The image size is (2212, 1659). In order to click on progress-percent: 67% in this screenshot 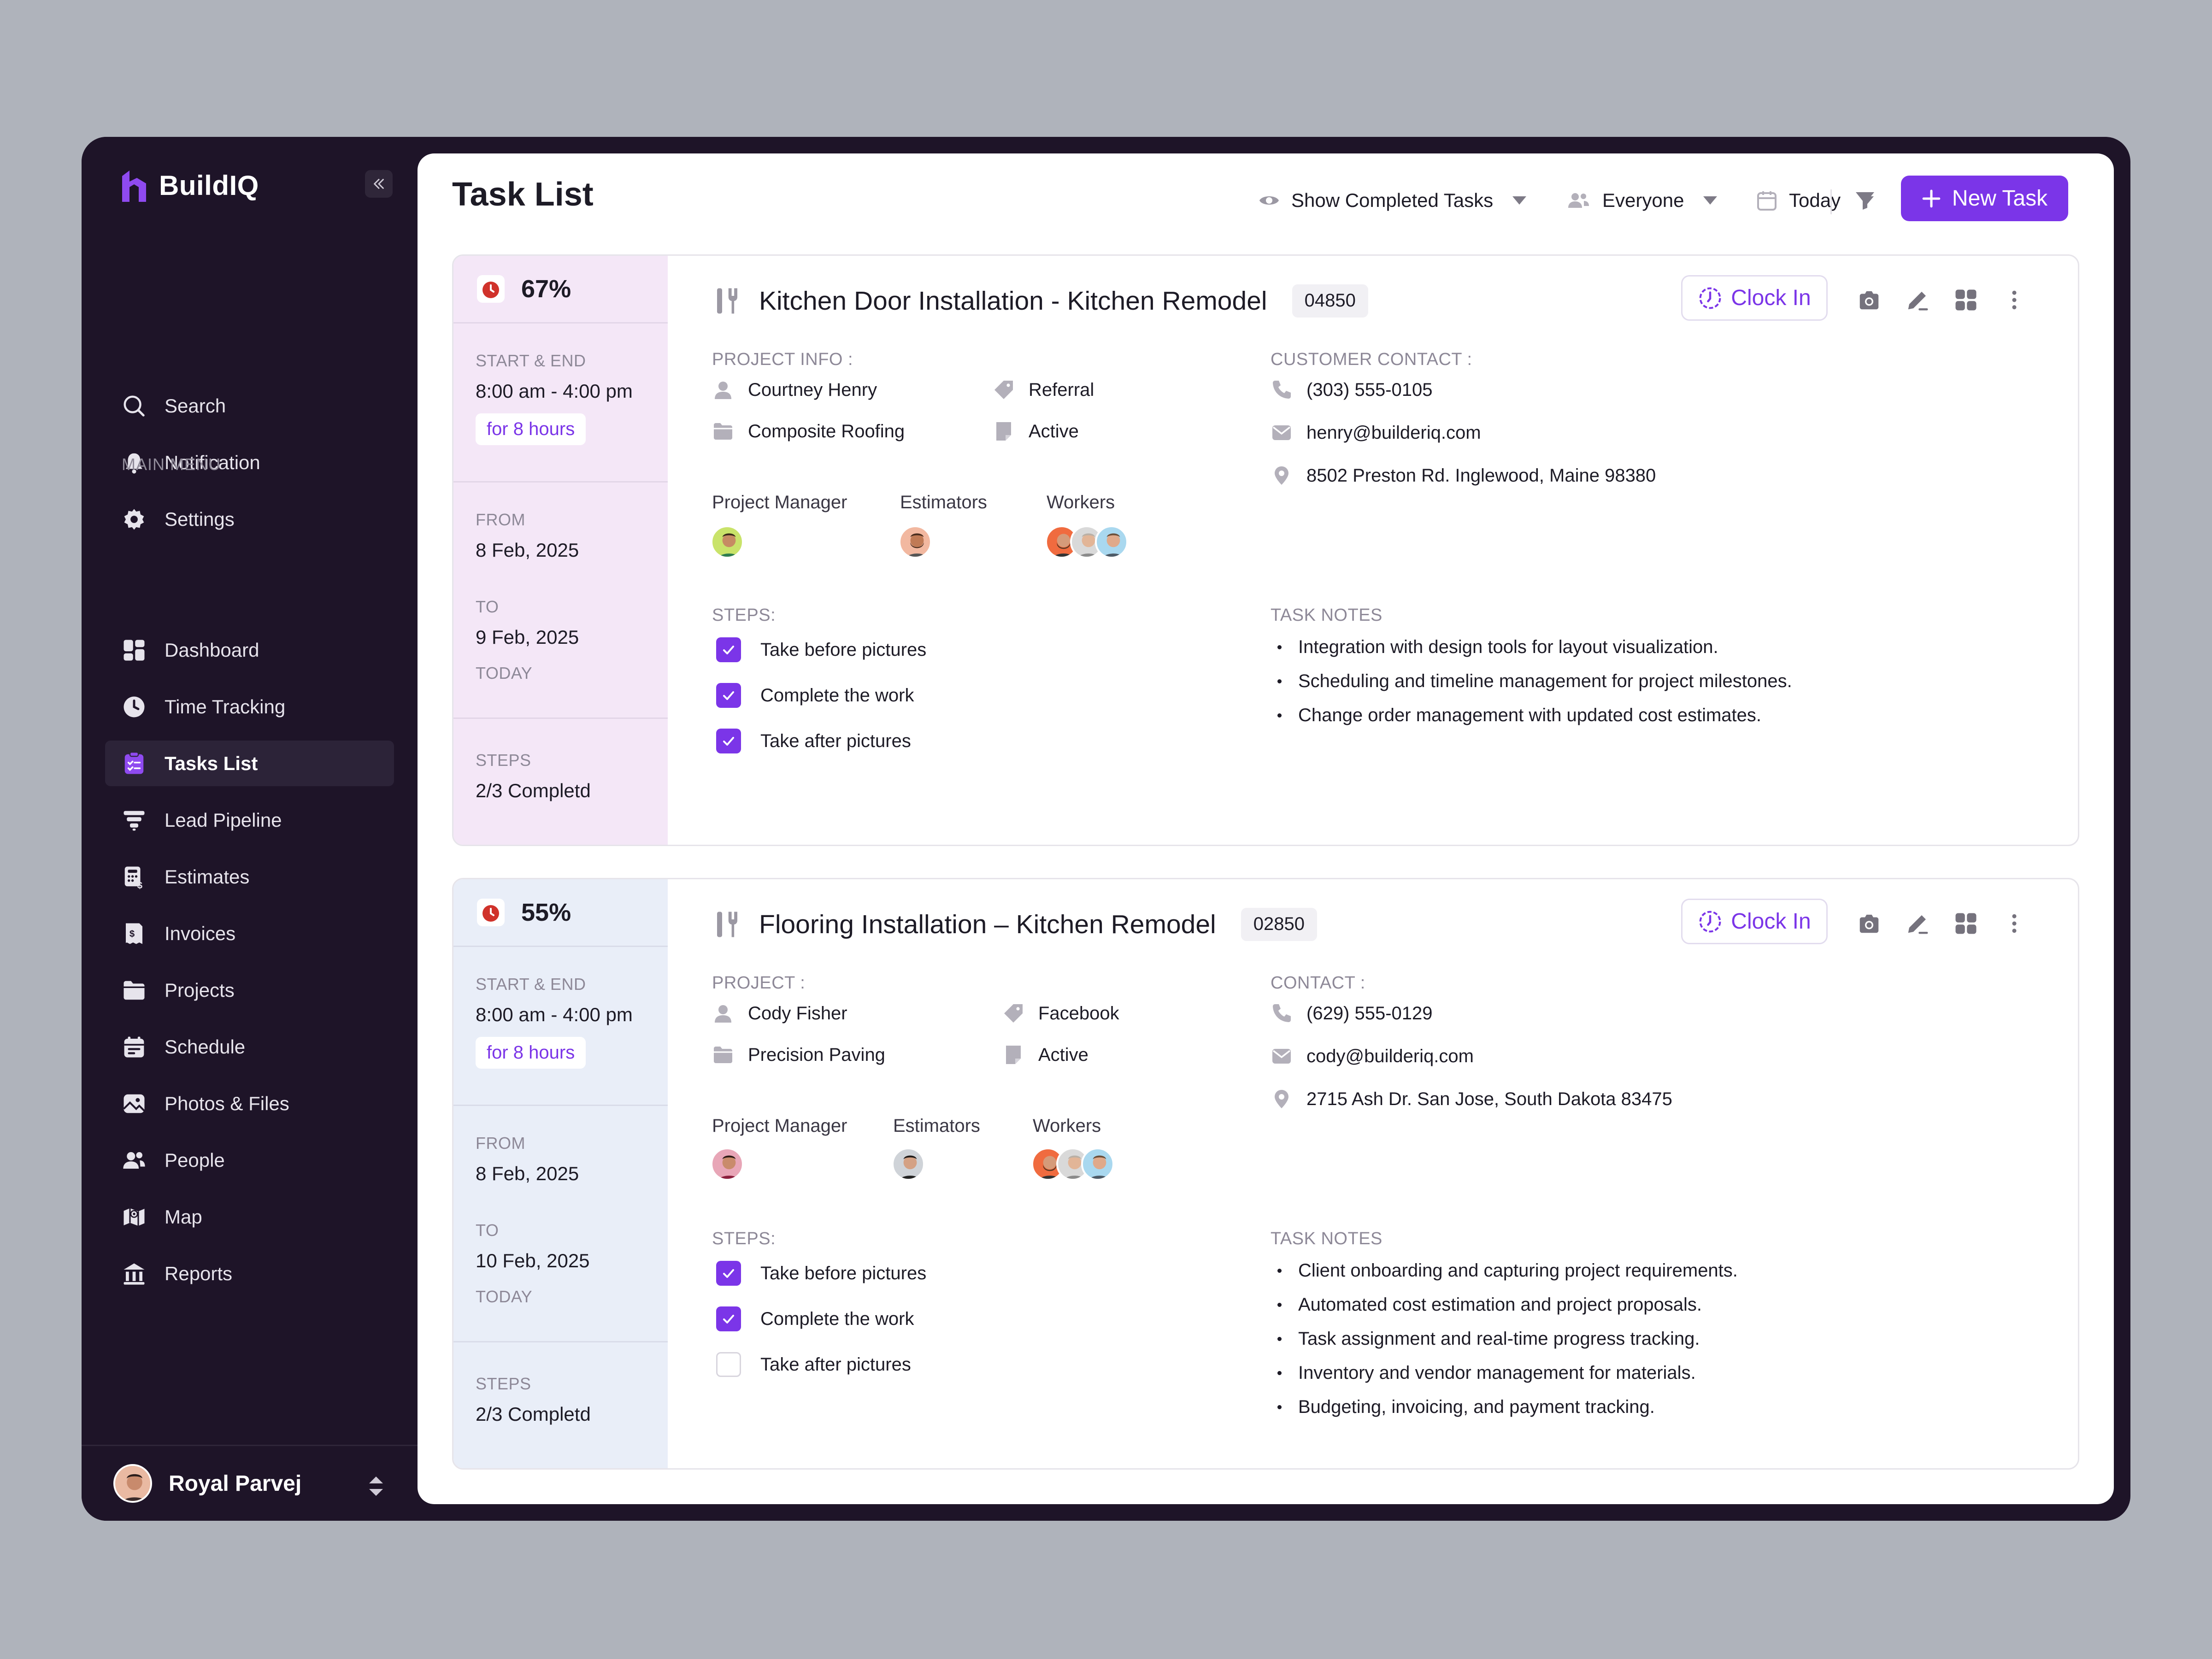, I will do `click(546, 289)`.